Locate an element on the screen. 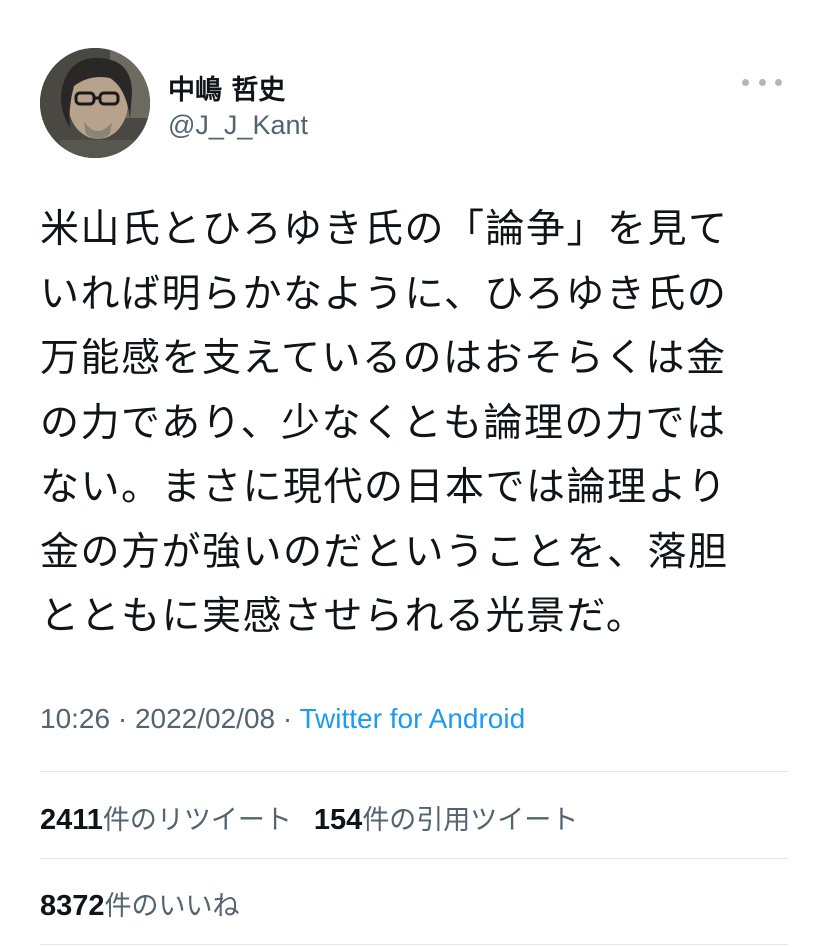 The height and width of the screenshot is (947, 828). tweet-meta: 10:26 · 2022/02/08 · Twitter for Android is located at coordinates (282, 719).